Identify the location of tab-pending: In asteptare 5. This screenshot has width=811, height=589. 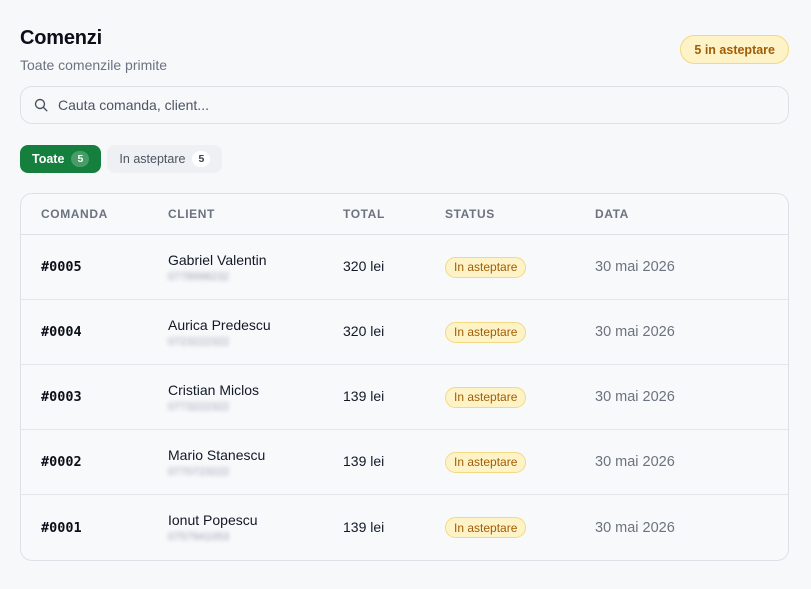
(165, 159).